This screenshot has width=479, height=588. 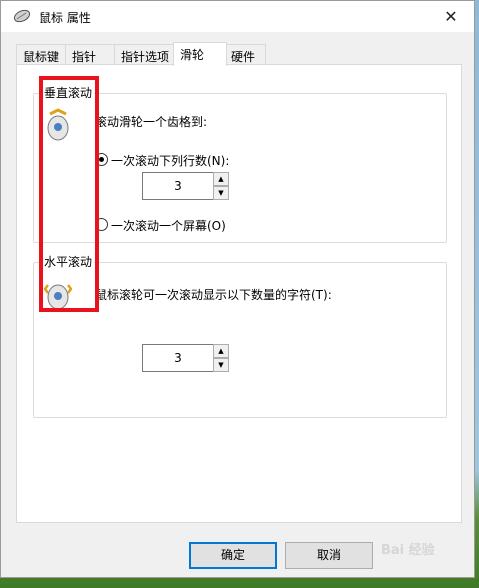 I want to click on window-title: 鼠标 属性, so click(x=65, y=18).